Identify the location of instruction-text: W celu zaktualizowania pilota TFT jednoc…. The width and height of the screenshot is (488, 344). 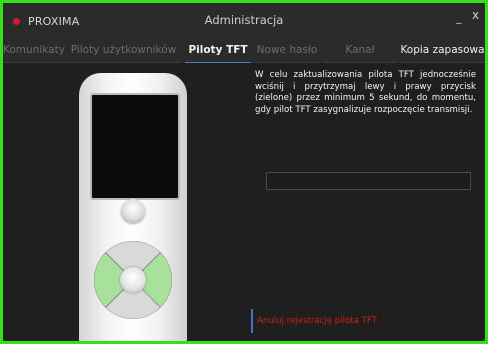
(365, 92).